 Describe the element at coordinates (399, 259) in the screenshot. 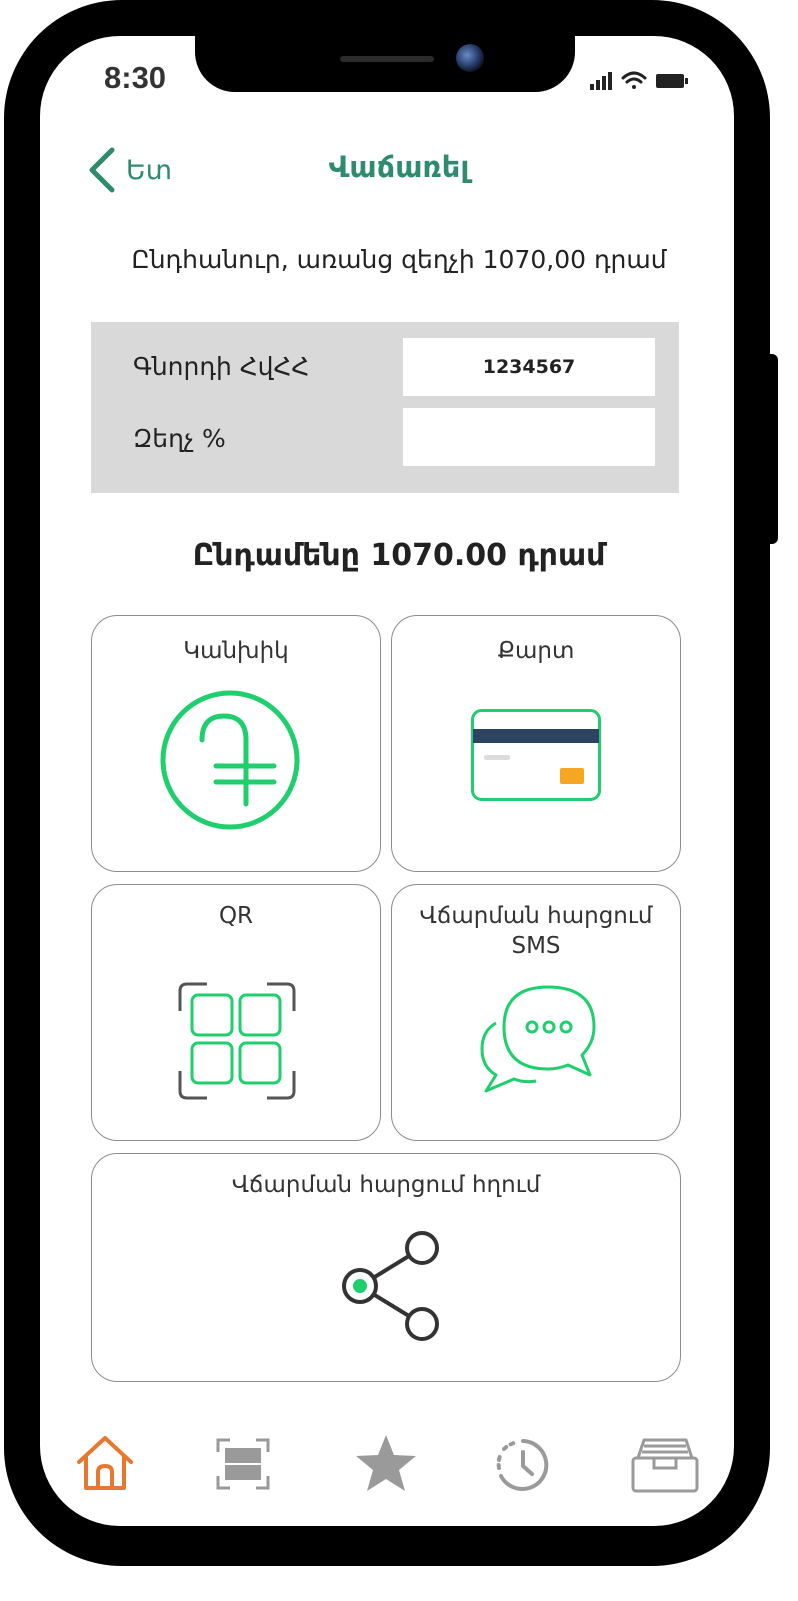

I see `subtotal-text: Ընդհանուր, առանց զեղչի 1070,00 դրամ` at that location.